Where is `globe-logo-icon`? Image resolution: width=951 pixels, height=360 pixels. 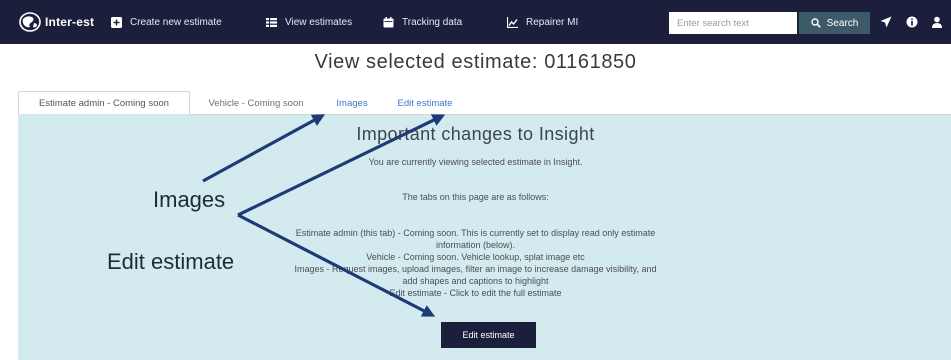 globe-logo-icon is located at coordinates (30, 22).